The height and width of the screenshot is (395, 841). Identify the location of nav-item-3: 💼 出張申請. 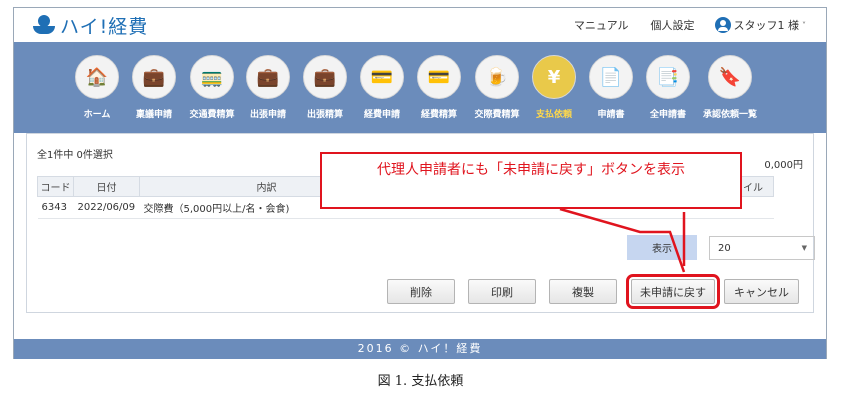
(268, 87).